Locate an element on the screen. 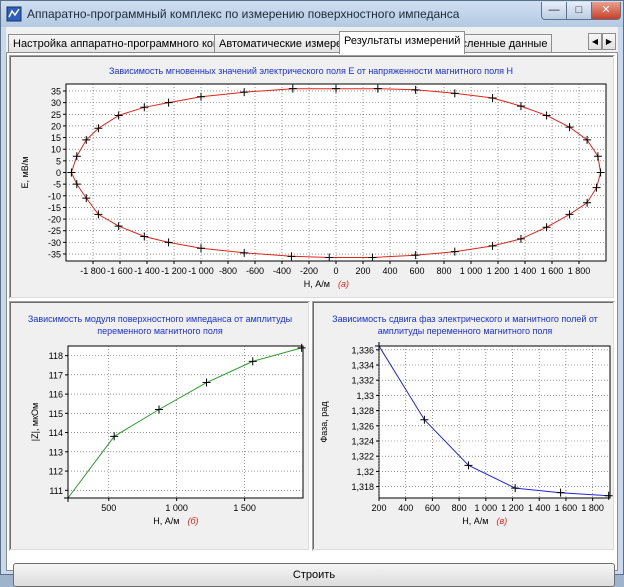 This screenshot has height=587, width=624. chart-c-y-tick-label: 1,322 is located at coordinates (362, 457).